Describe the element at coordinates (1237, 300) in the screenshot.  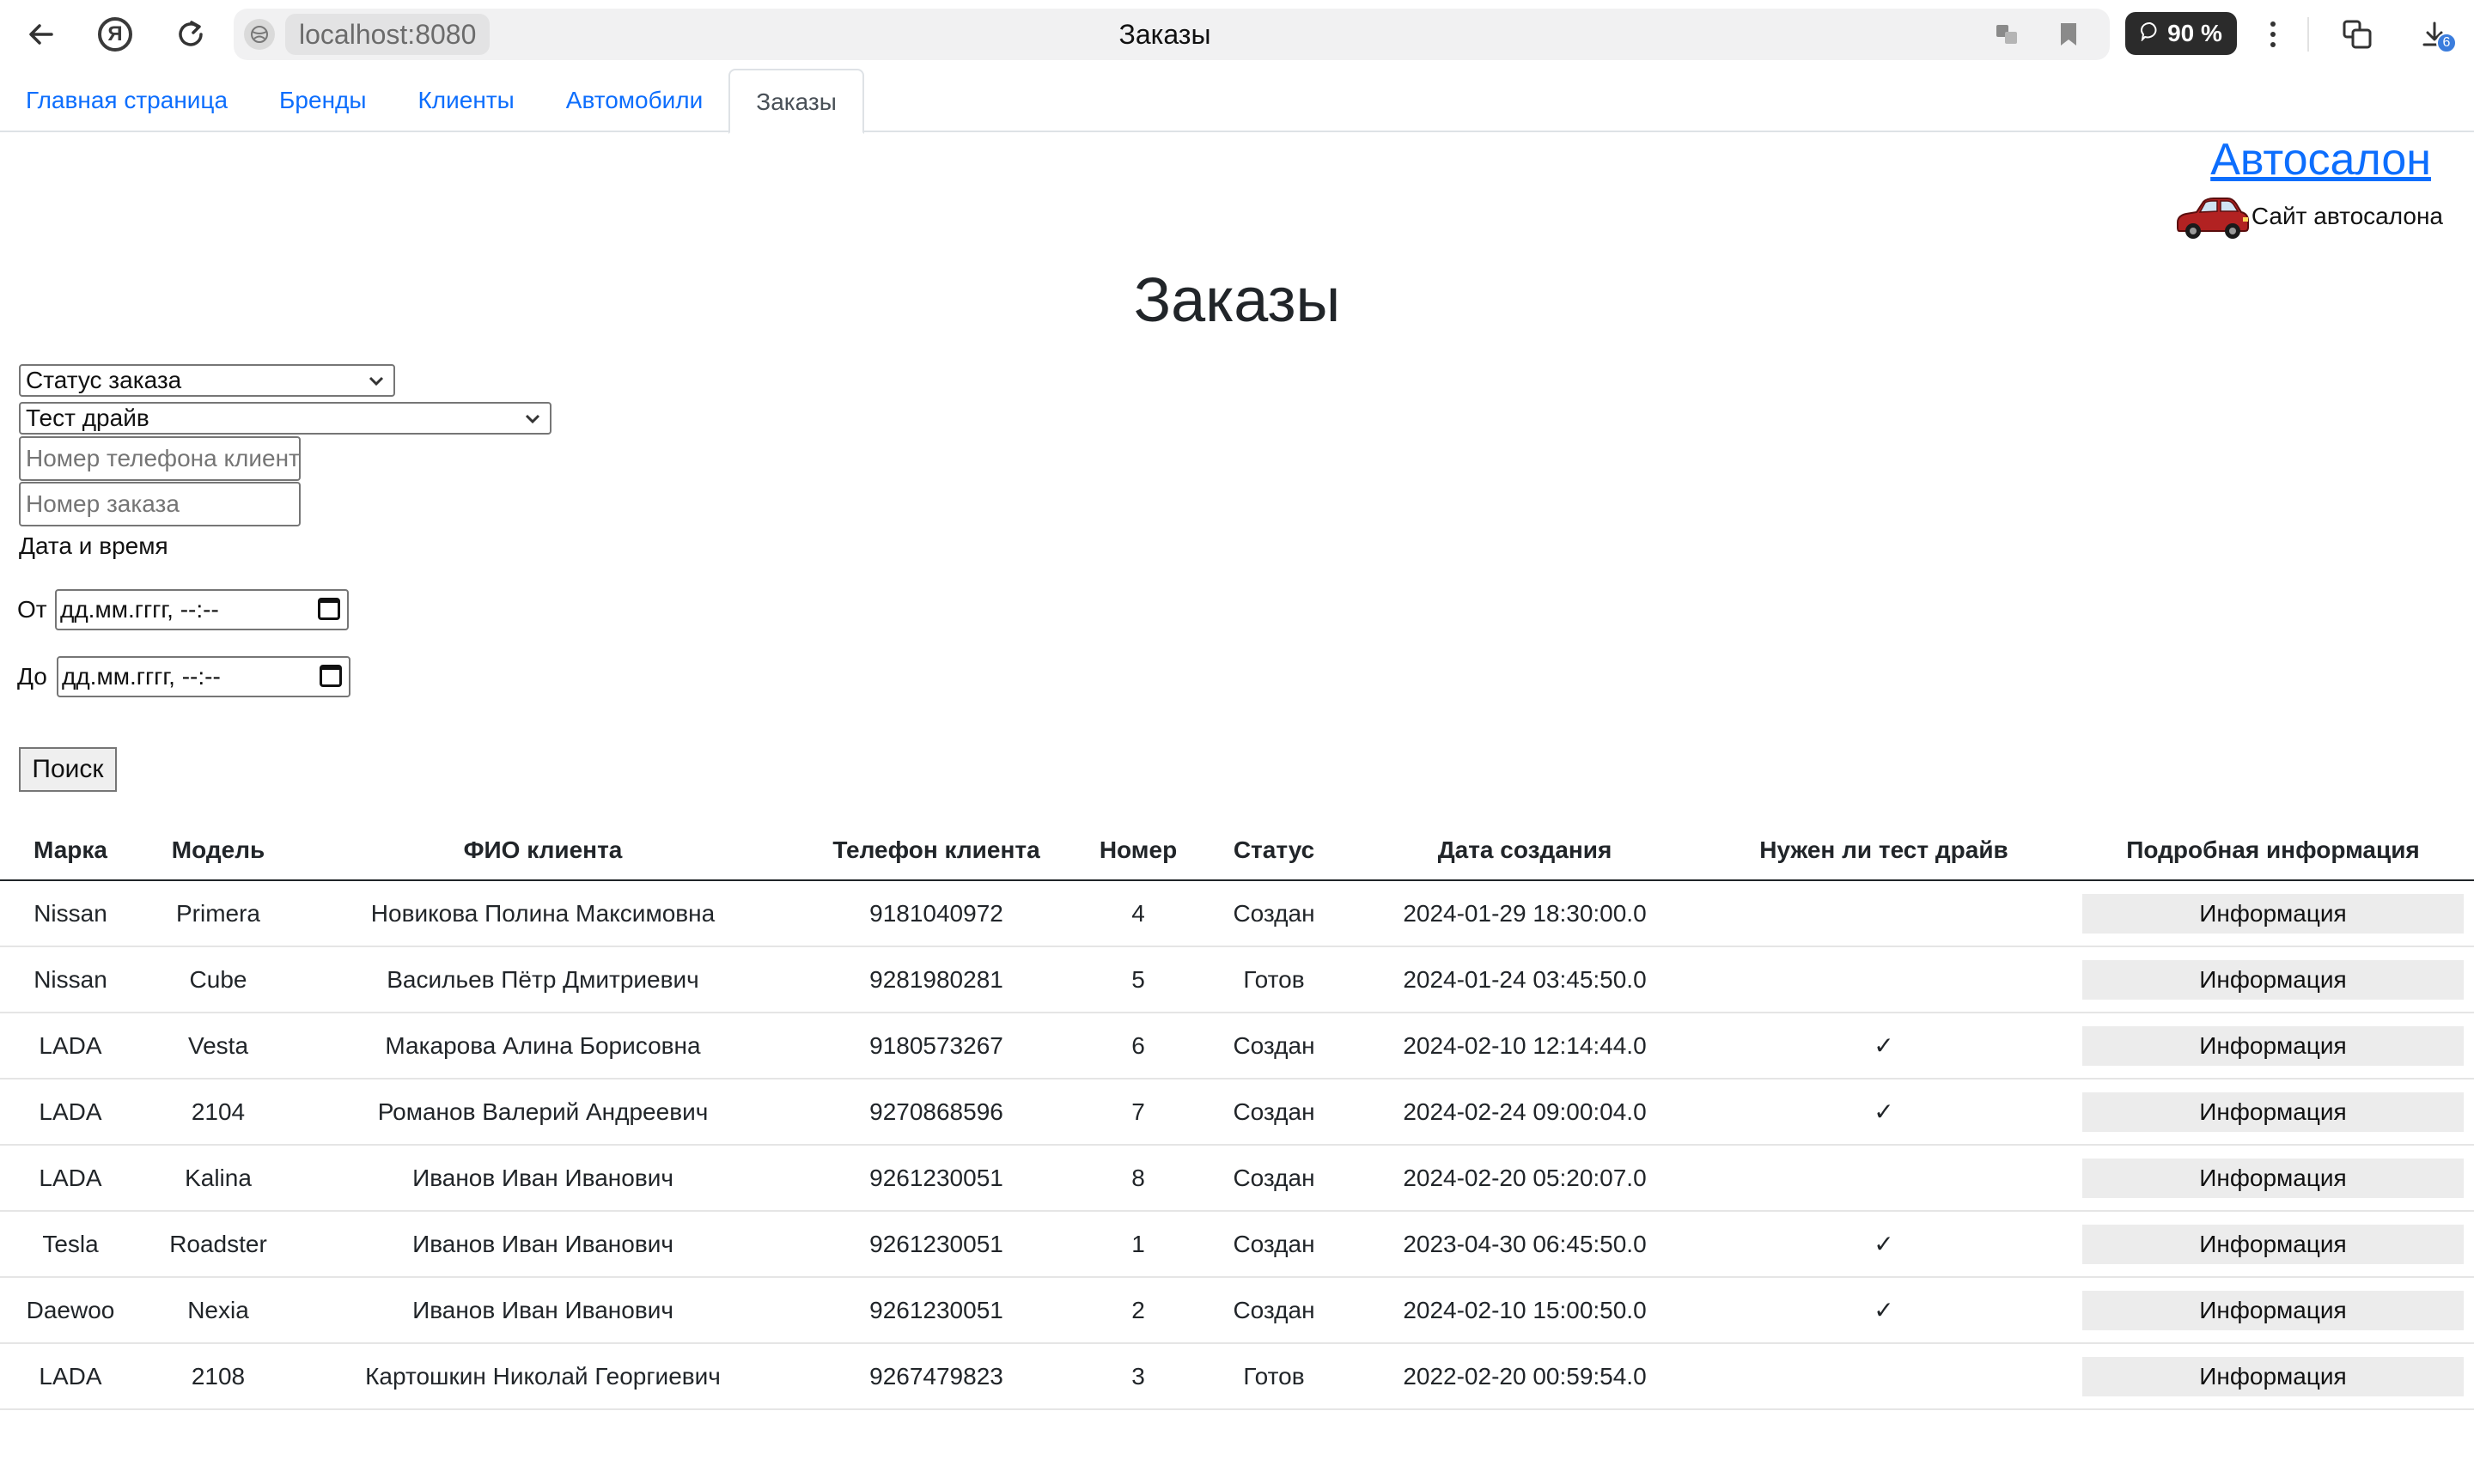
I see `page-title: Заказы` at that location.